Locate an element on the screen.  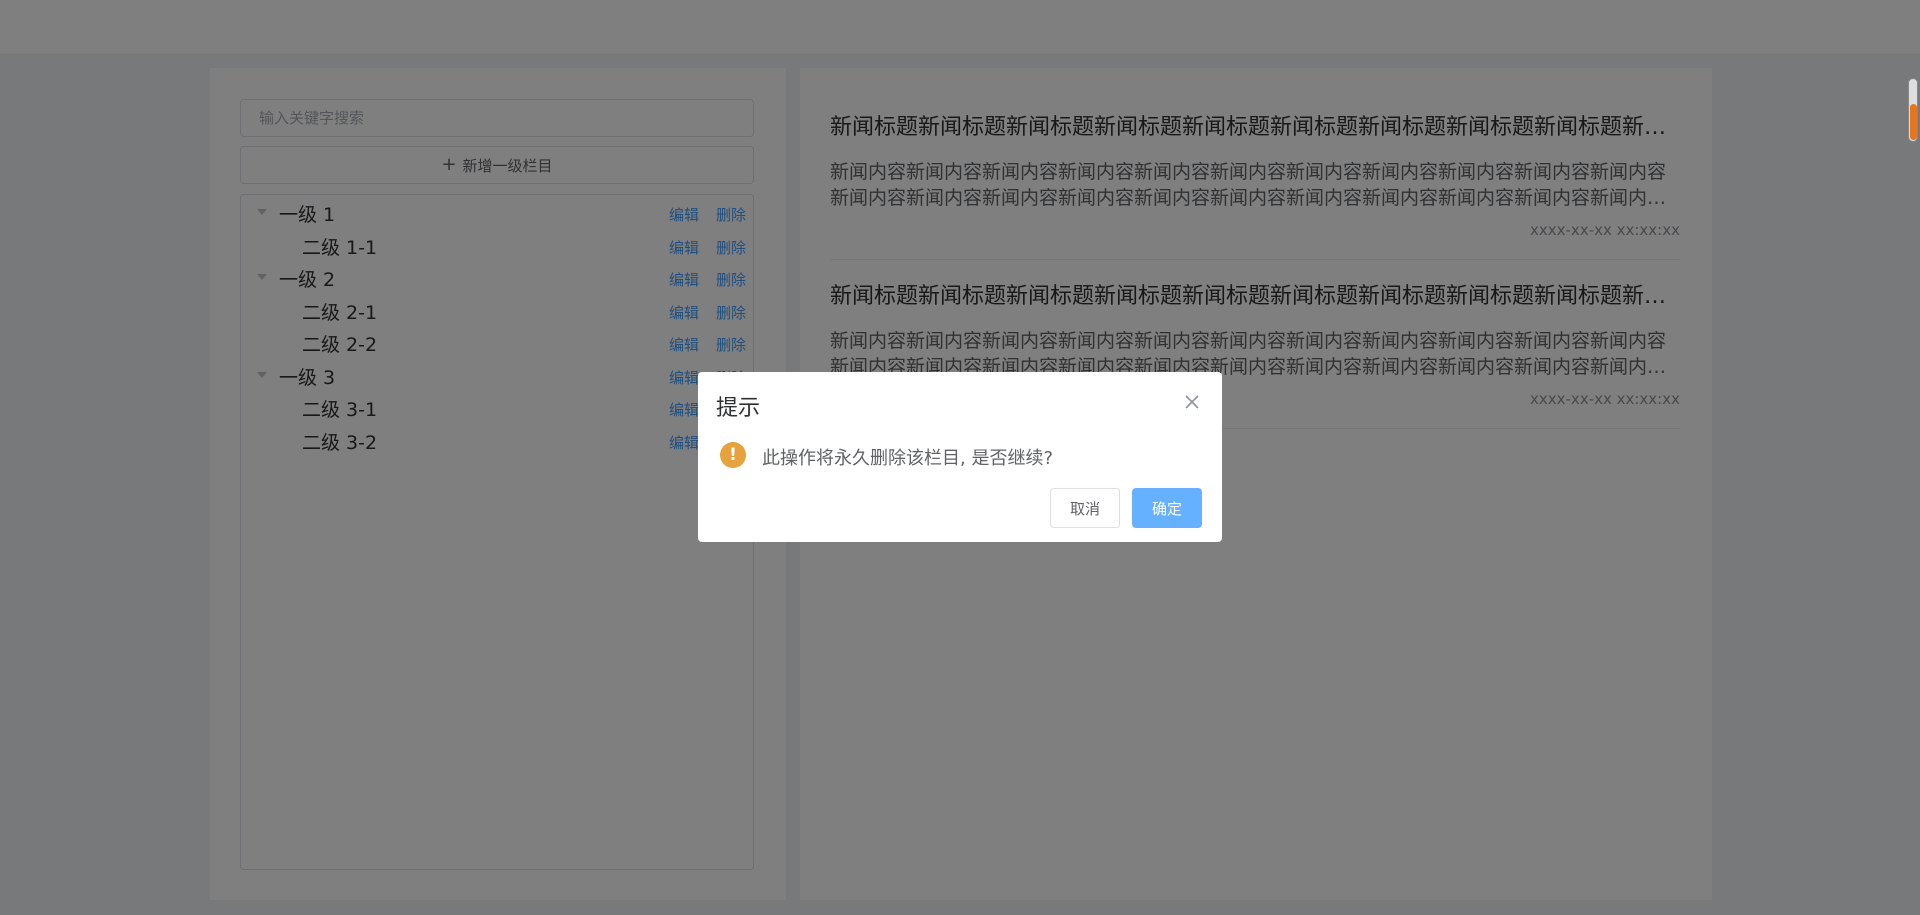
close-icon is located at coordinates (1192, 402).